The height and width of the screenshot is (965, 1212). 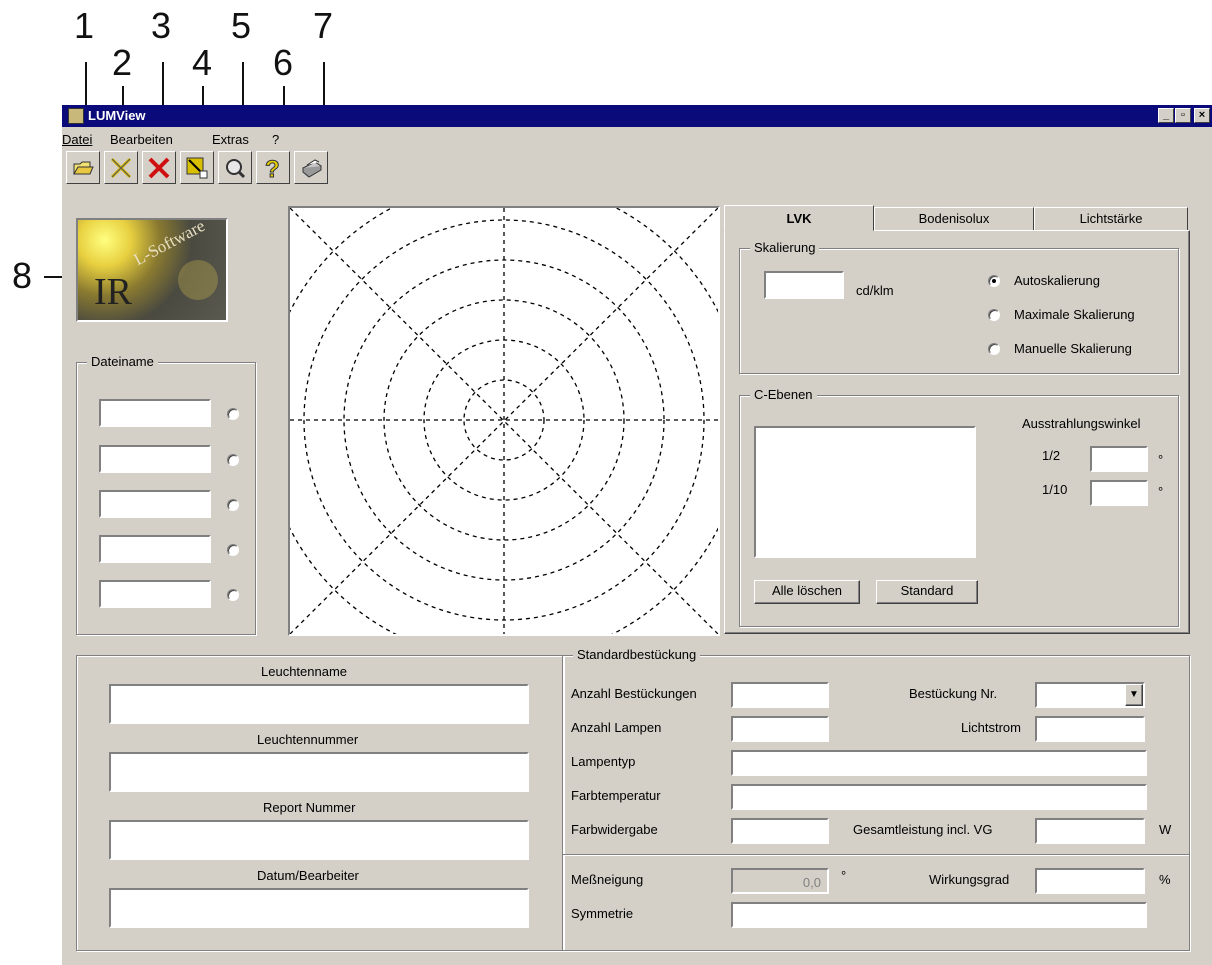 What do you see at coordinates (799, 218) in the screenshot?
I see `tab-lvk: LVK` at bounding box center [799, 218].